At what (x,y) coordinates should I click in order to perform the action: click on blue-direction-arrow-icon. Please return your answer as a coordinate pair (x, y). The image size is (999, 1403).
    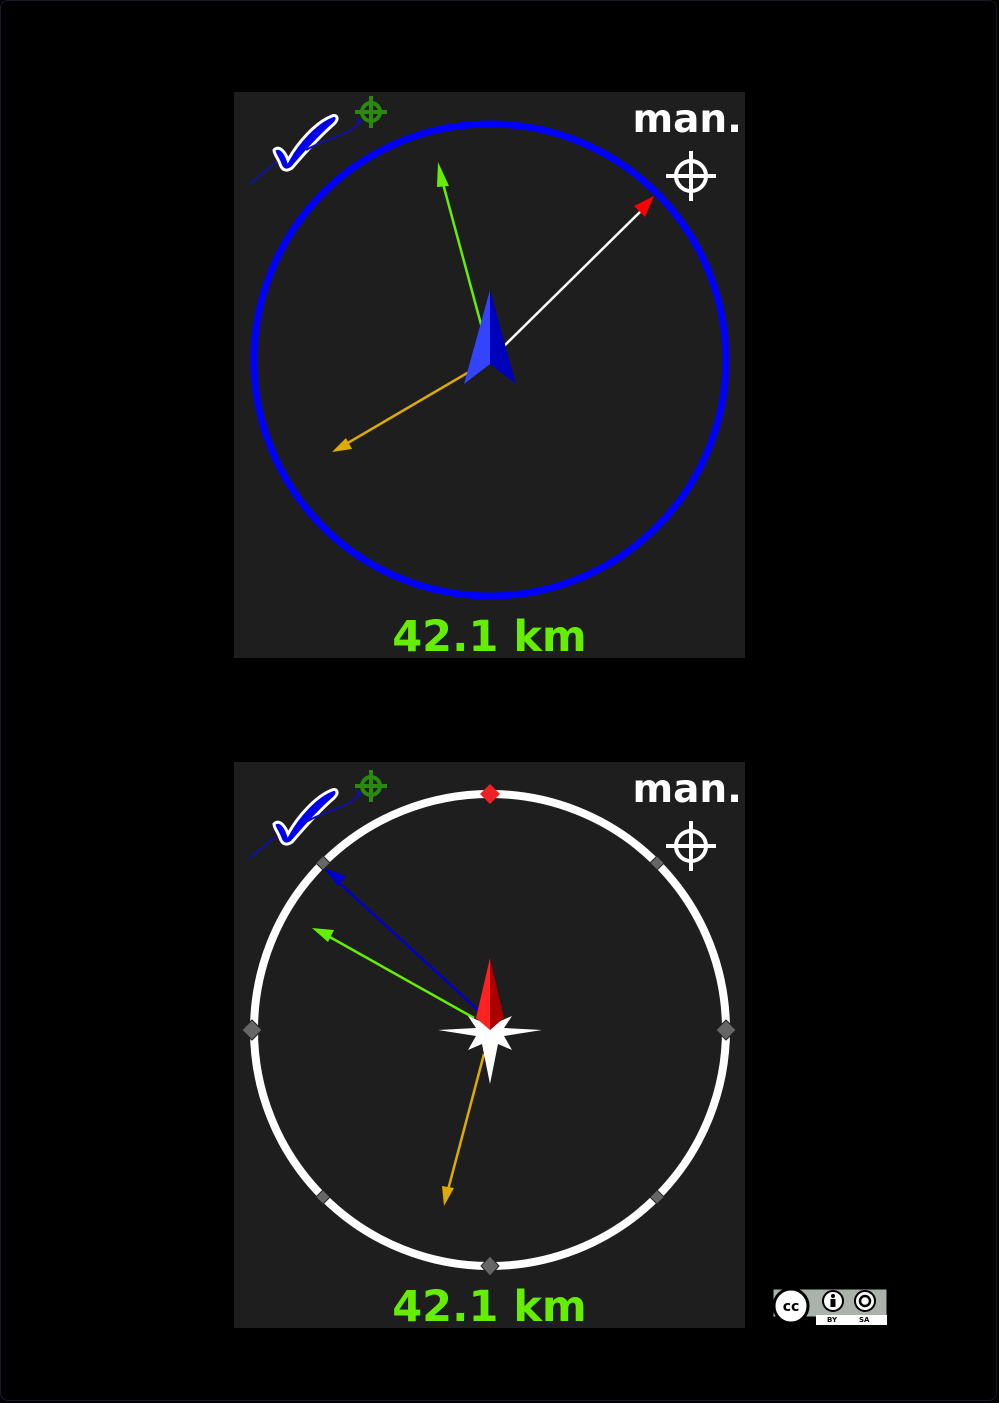
    Looking at the image, I should click on (490, 337).